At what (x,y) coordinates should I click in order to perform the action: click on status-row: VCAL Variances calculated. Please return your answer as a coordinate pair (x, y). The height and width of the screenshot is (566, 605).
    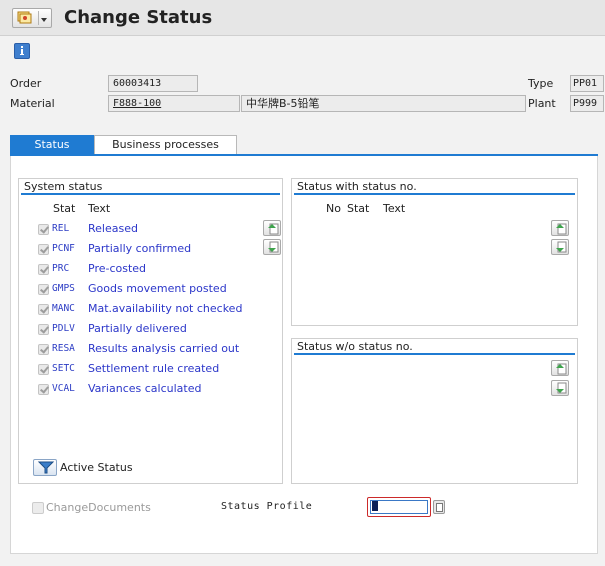
    Looking at the image, I should click on (144, 390).